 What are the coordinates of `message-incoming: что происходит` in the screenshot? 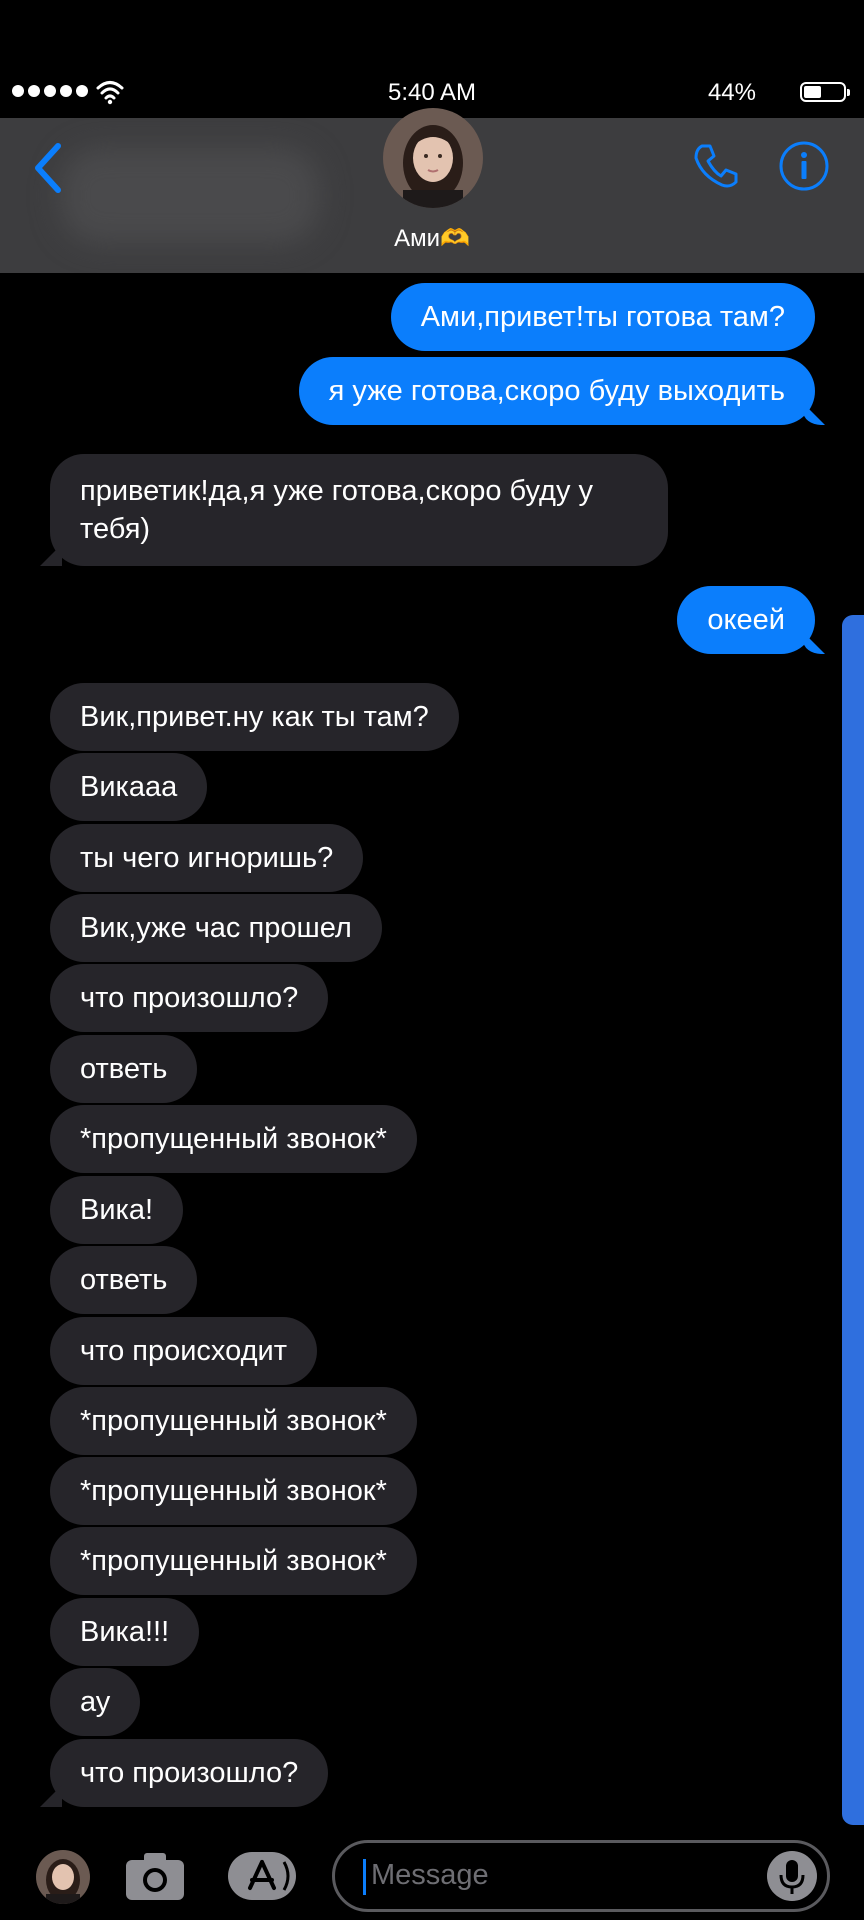 It's located at (183, 1351).